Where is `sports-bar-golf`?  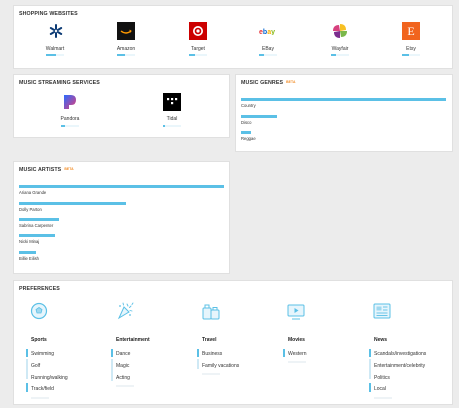
sports-bar-golf is located at coordinates (27, 369).